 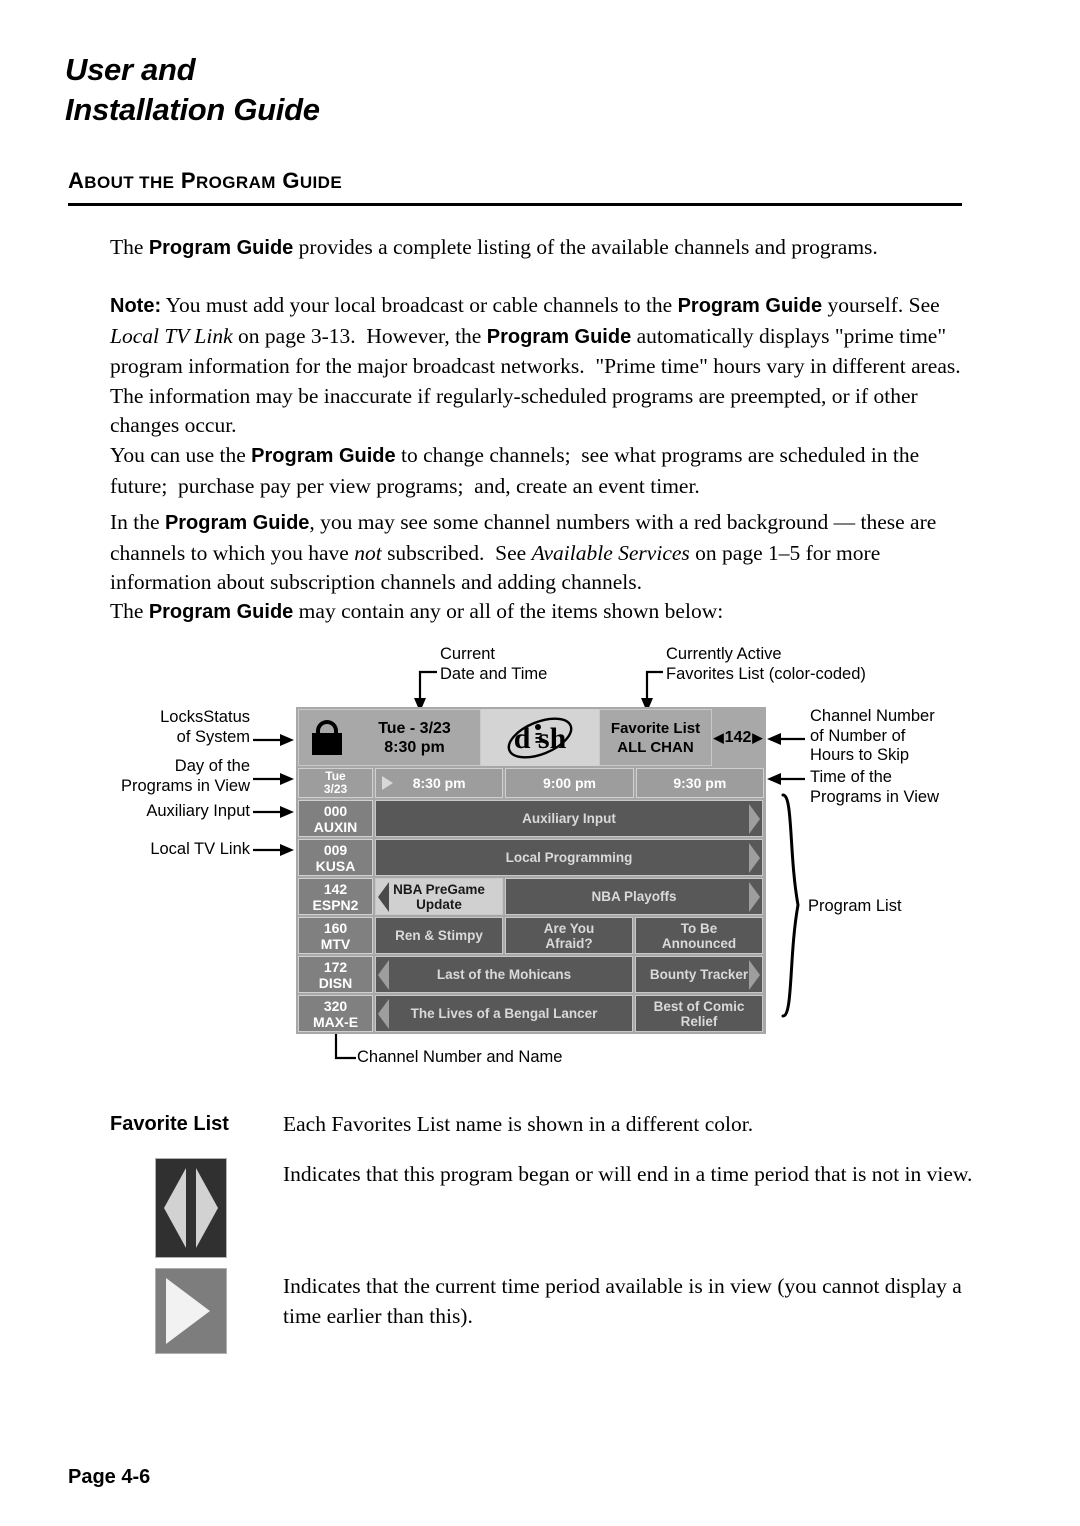 I want to click on note-label: Note:, so click(x=136, y=306).